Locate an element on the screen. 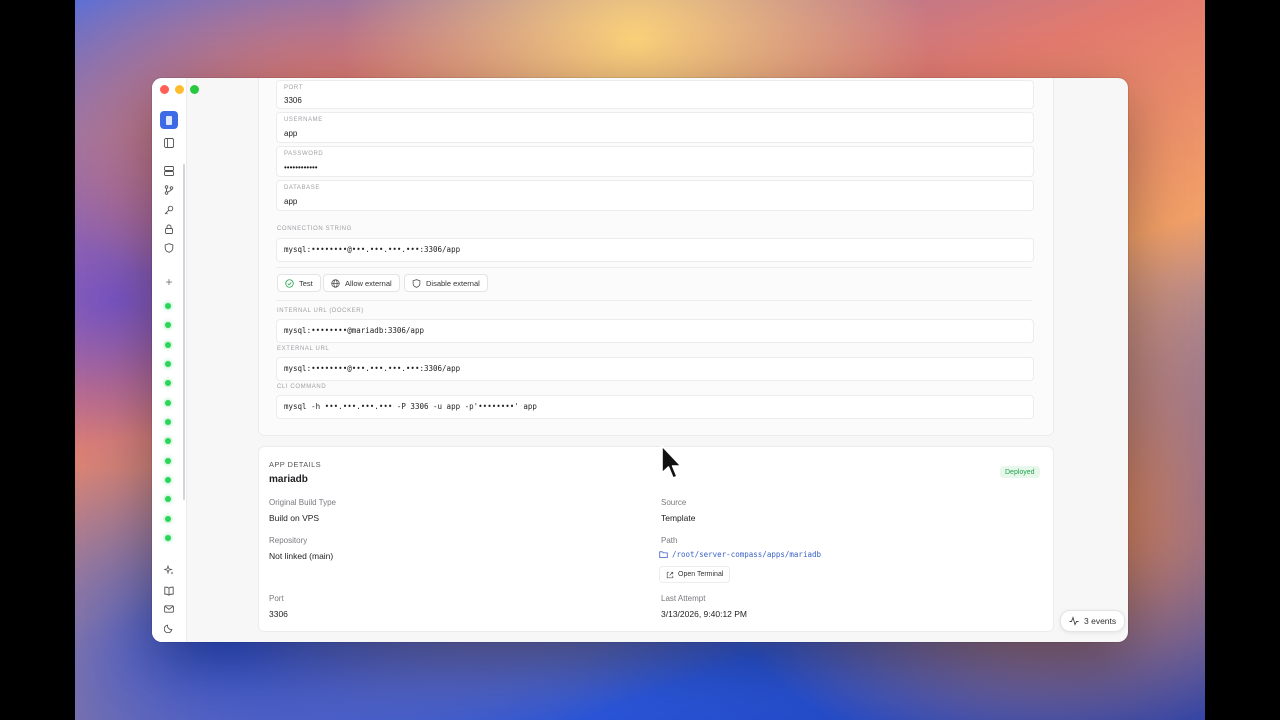 The image size is (1280, 720). internal-url-value: mysql:••••••••@mariadb:3306/app is located at coordinates (354, 330).